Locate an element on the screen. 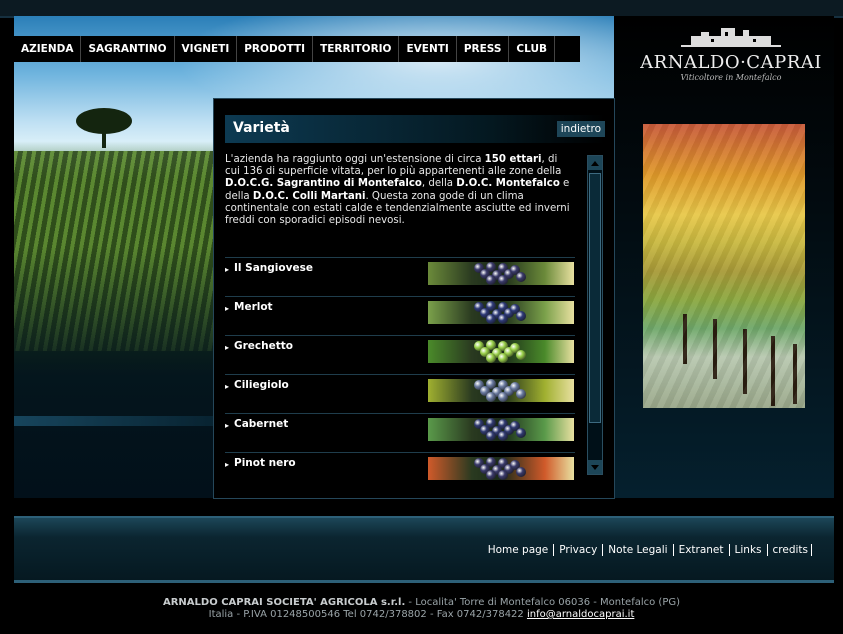 Image resolution: width=843 pixels, height=634 pixels. scroll-up-button is located at coordinates (595, 163).